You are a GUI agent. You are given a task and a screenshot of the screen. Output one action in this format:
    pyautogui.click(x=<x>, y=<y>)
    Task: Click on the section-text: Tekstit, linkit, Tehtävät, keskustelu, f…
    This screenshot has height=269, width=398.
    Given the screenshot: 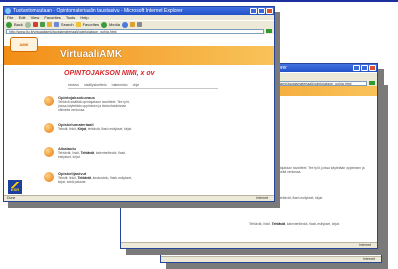 What is the action you would take?
    pyautogui.click(x=95, y=180)
    